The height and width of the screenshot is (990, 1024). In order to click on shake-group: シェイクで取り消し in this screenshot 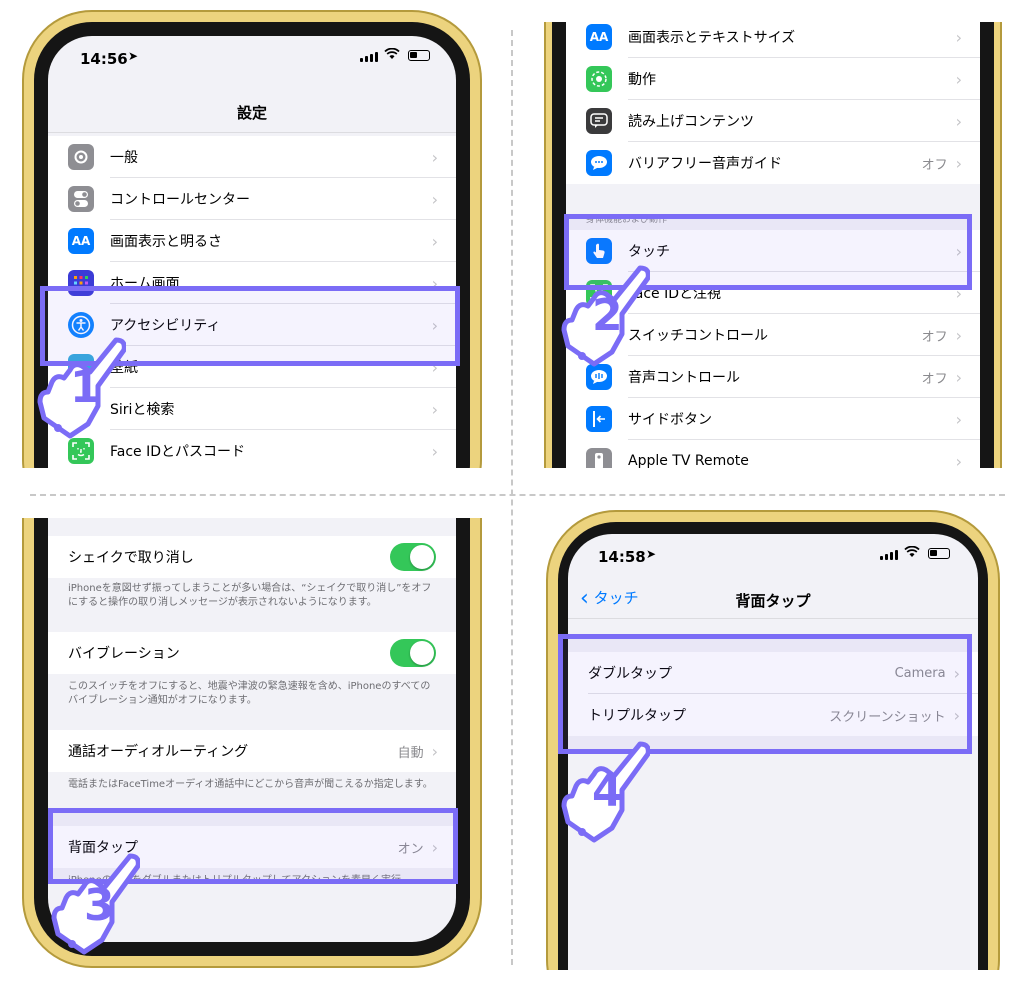, I will do `click(252, 557)`.